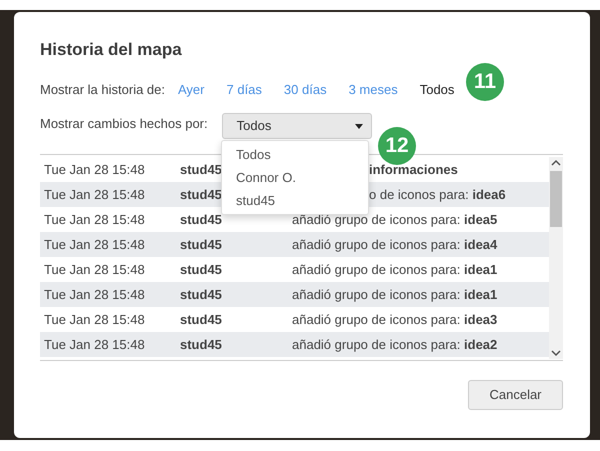 The width and height of the screenshot is (600, 451). I want to click on callout-badge: 12, so click(397, 146).